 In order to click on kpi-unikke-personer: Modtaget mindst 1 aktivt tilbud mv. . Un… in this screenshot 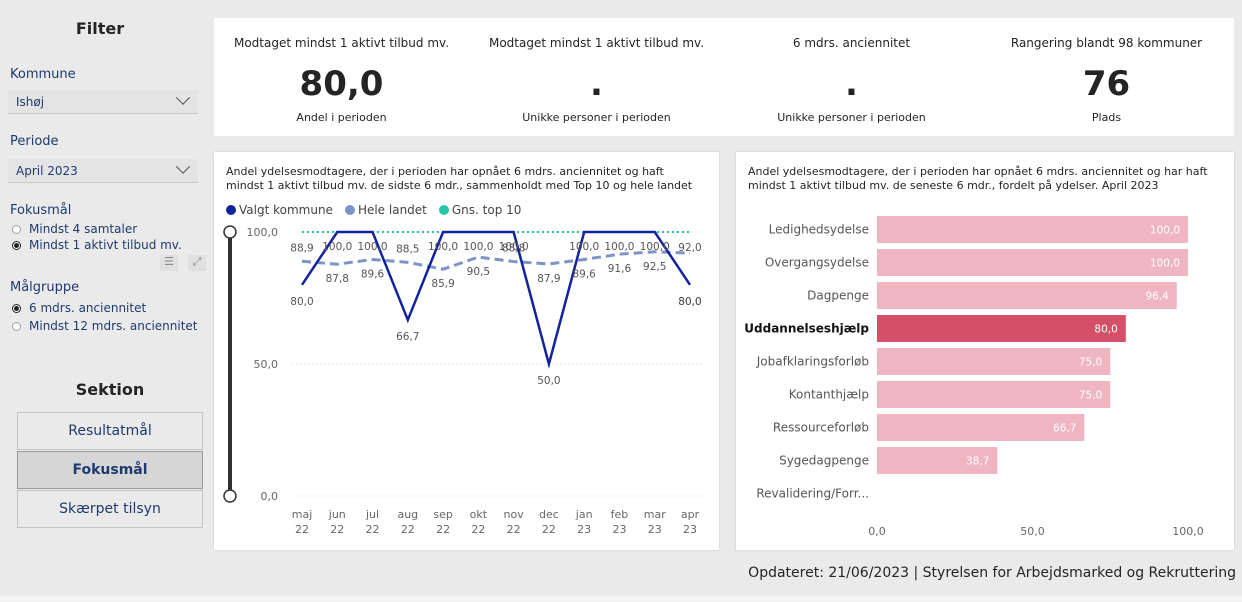, I will do `click(596, 77)`.